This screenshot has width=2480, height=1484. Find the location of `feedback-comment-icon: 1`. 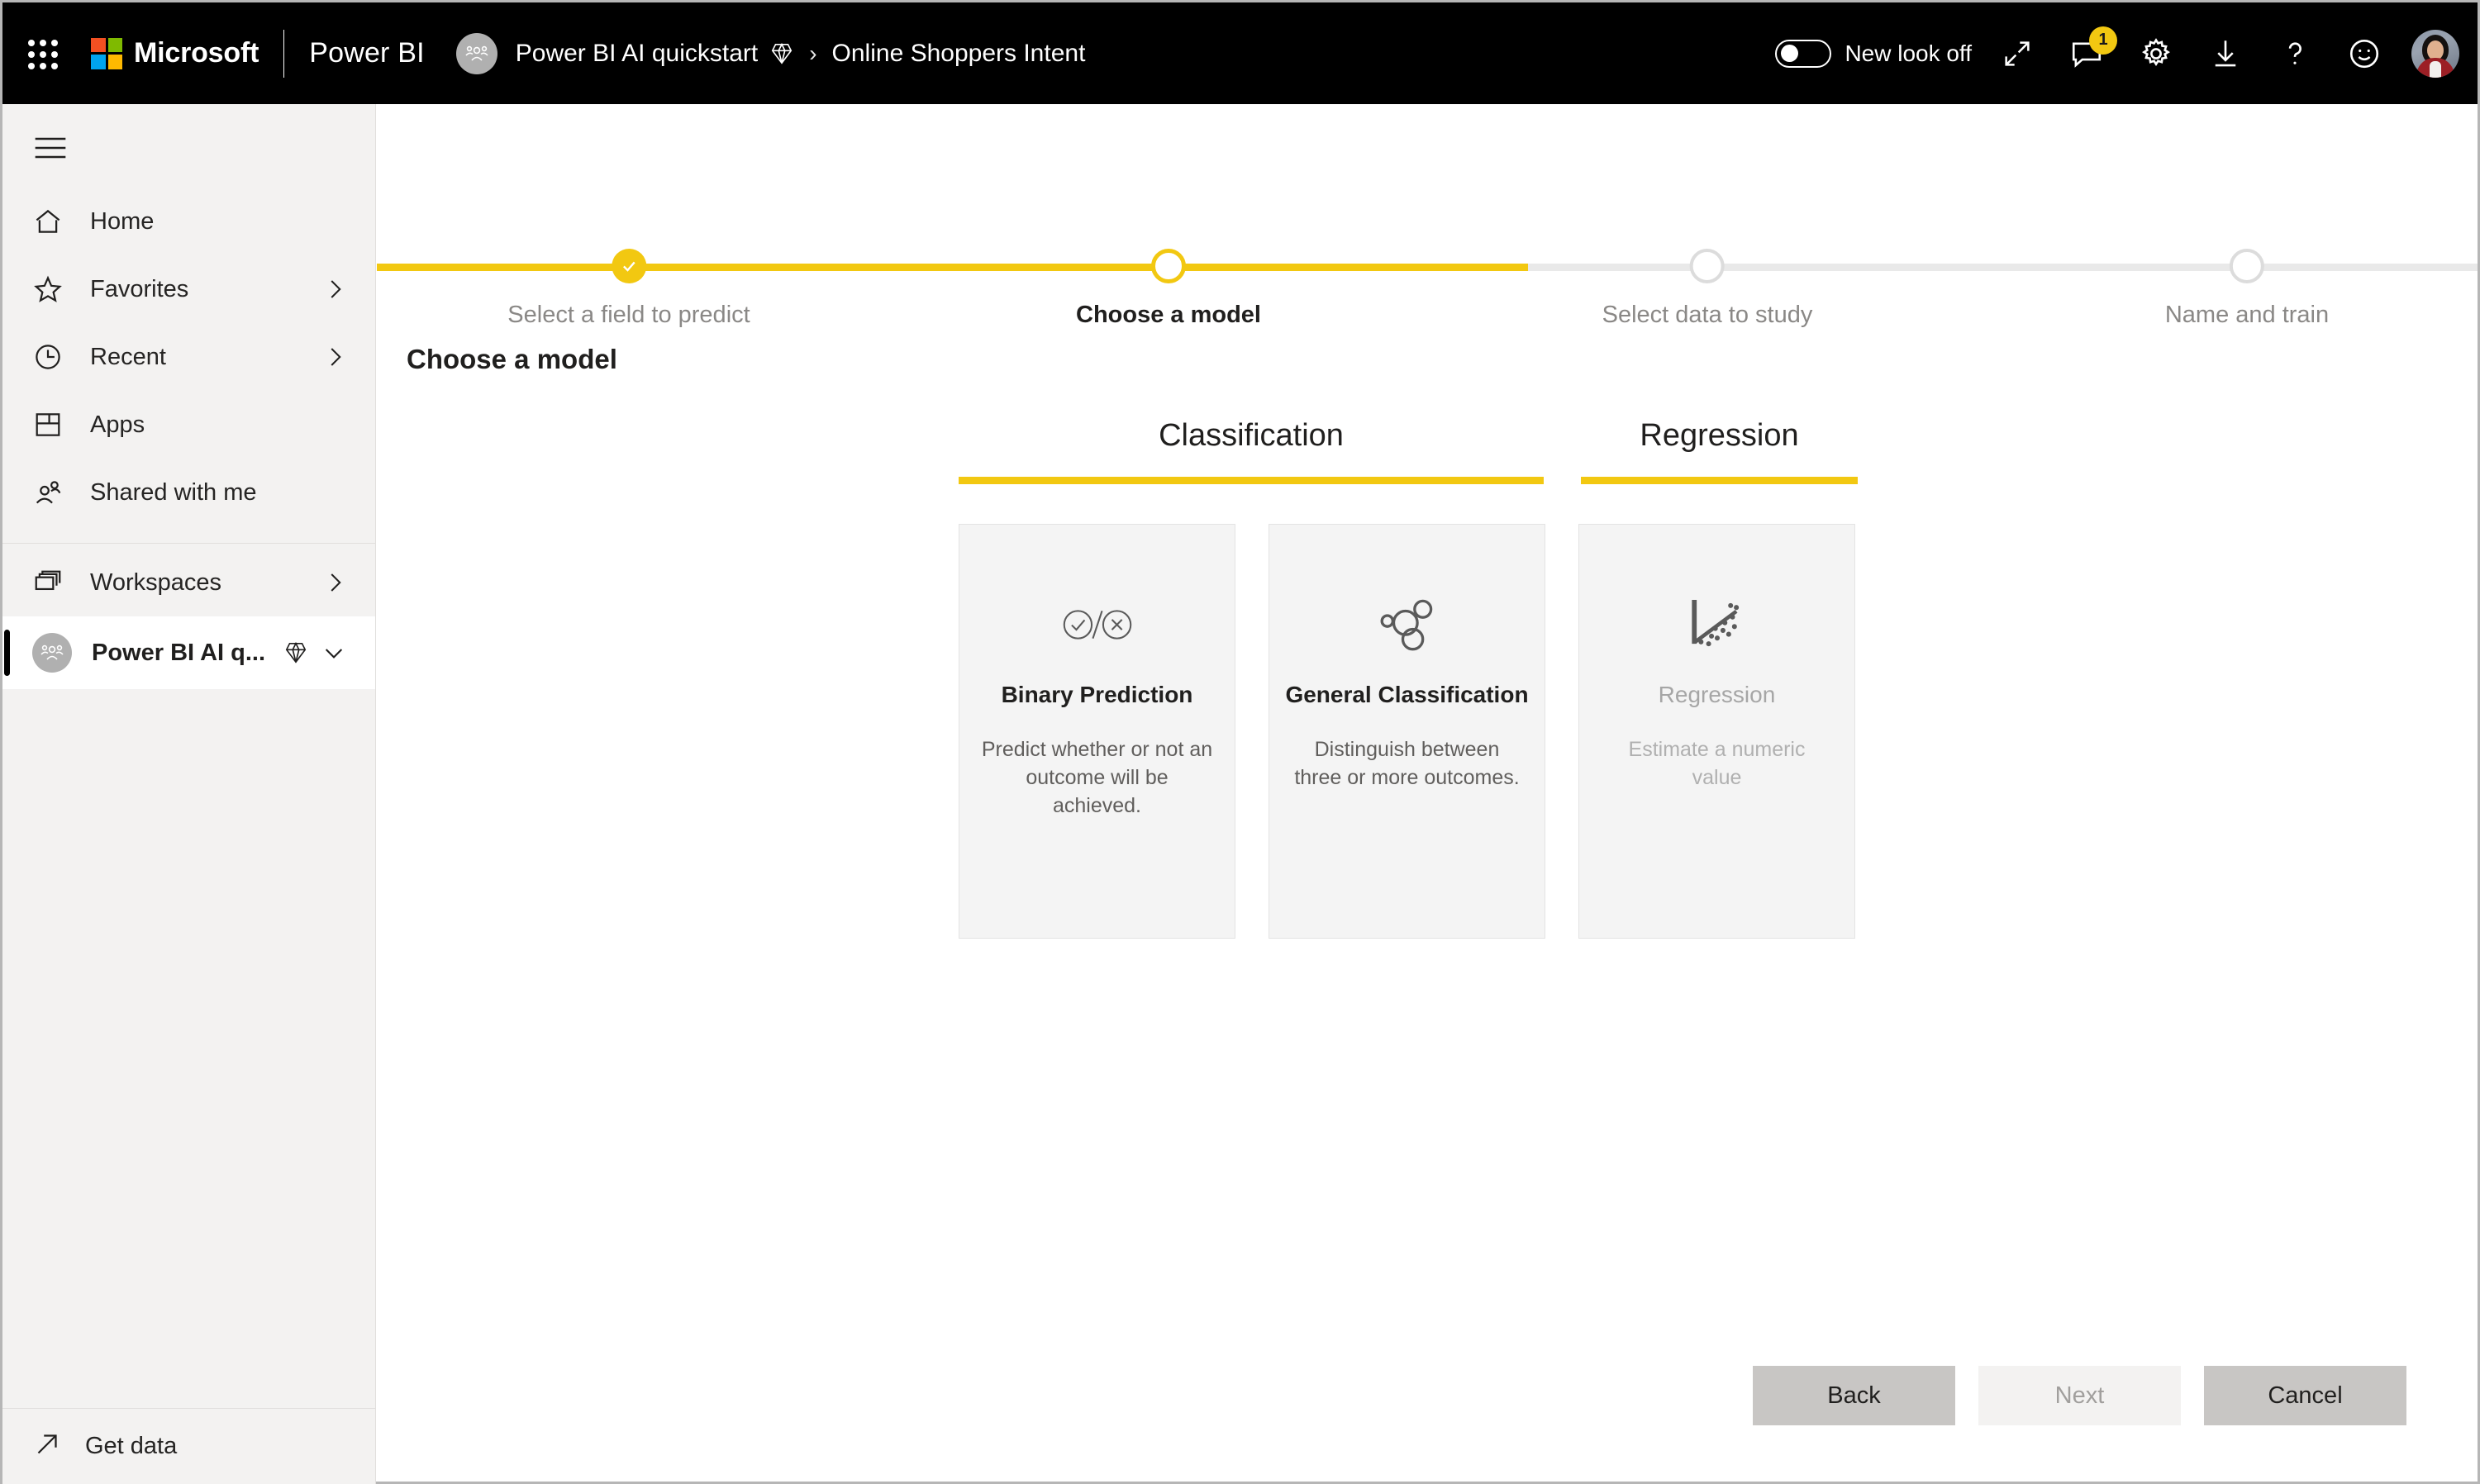

feedback-comment-icon: 1 is located at coordinates (2090, 52).